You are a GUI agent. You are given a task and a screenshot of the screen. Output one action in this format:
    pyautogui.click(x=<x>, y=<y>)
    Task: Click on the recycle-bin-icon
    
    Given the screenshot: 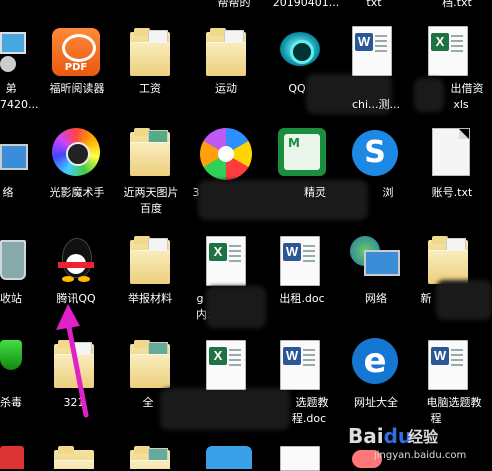 What is the action you would take?
    pyautogui.click(x=13, y=258)
    